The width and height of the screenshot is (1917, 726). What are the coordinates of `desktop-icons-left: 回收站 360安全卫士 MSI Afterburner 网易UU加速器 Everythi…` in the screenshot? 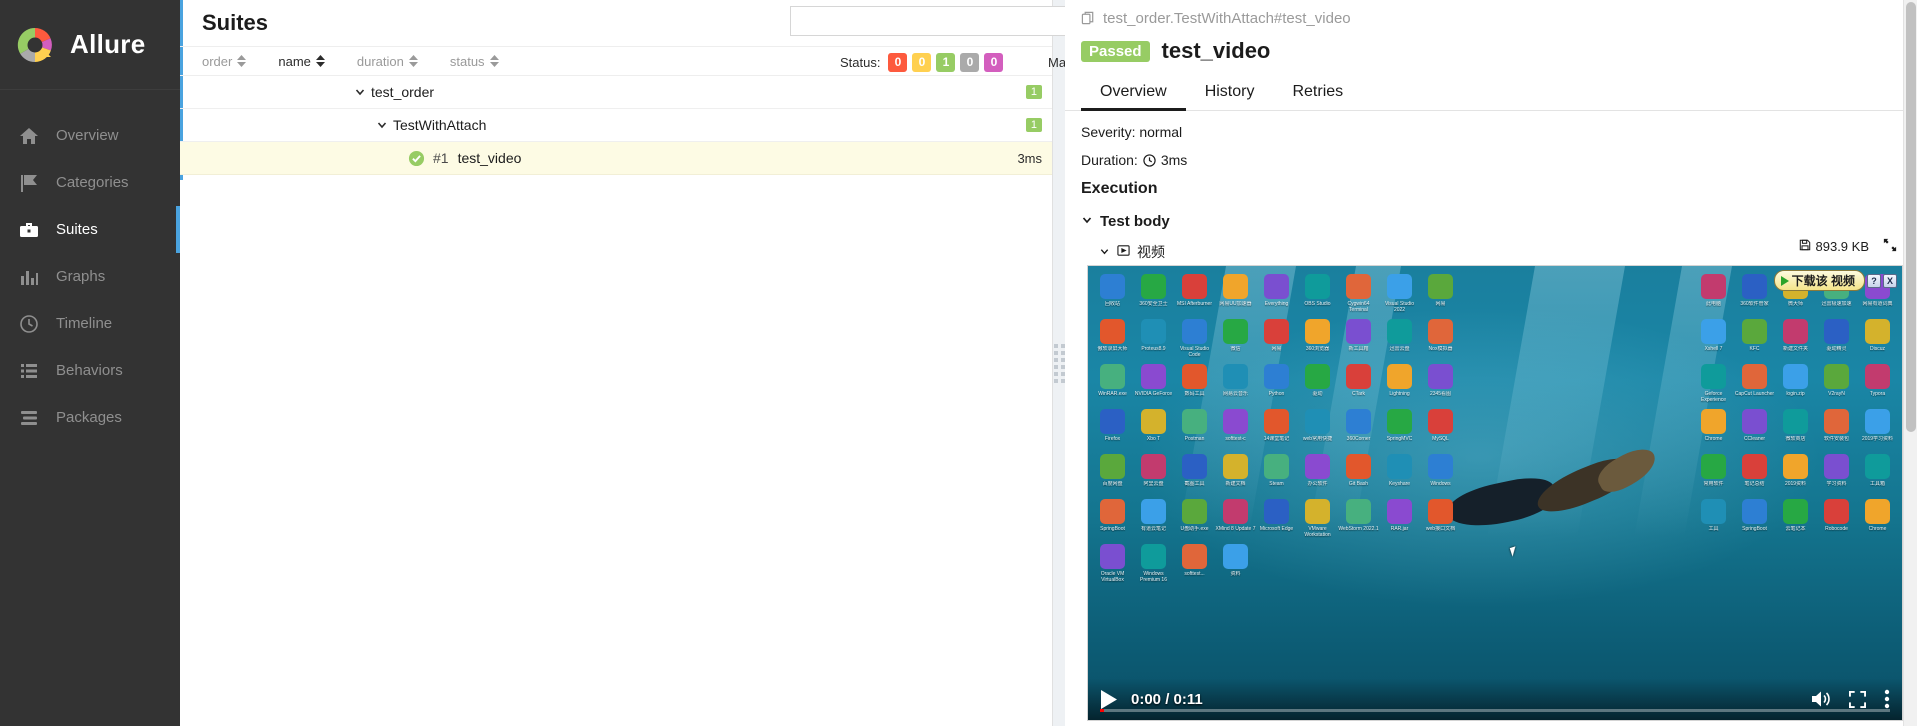 It's located at (1276, 427).